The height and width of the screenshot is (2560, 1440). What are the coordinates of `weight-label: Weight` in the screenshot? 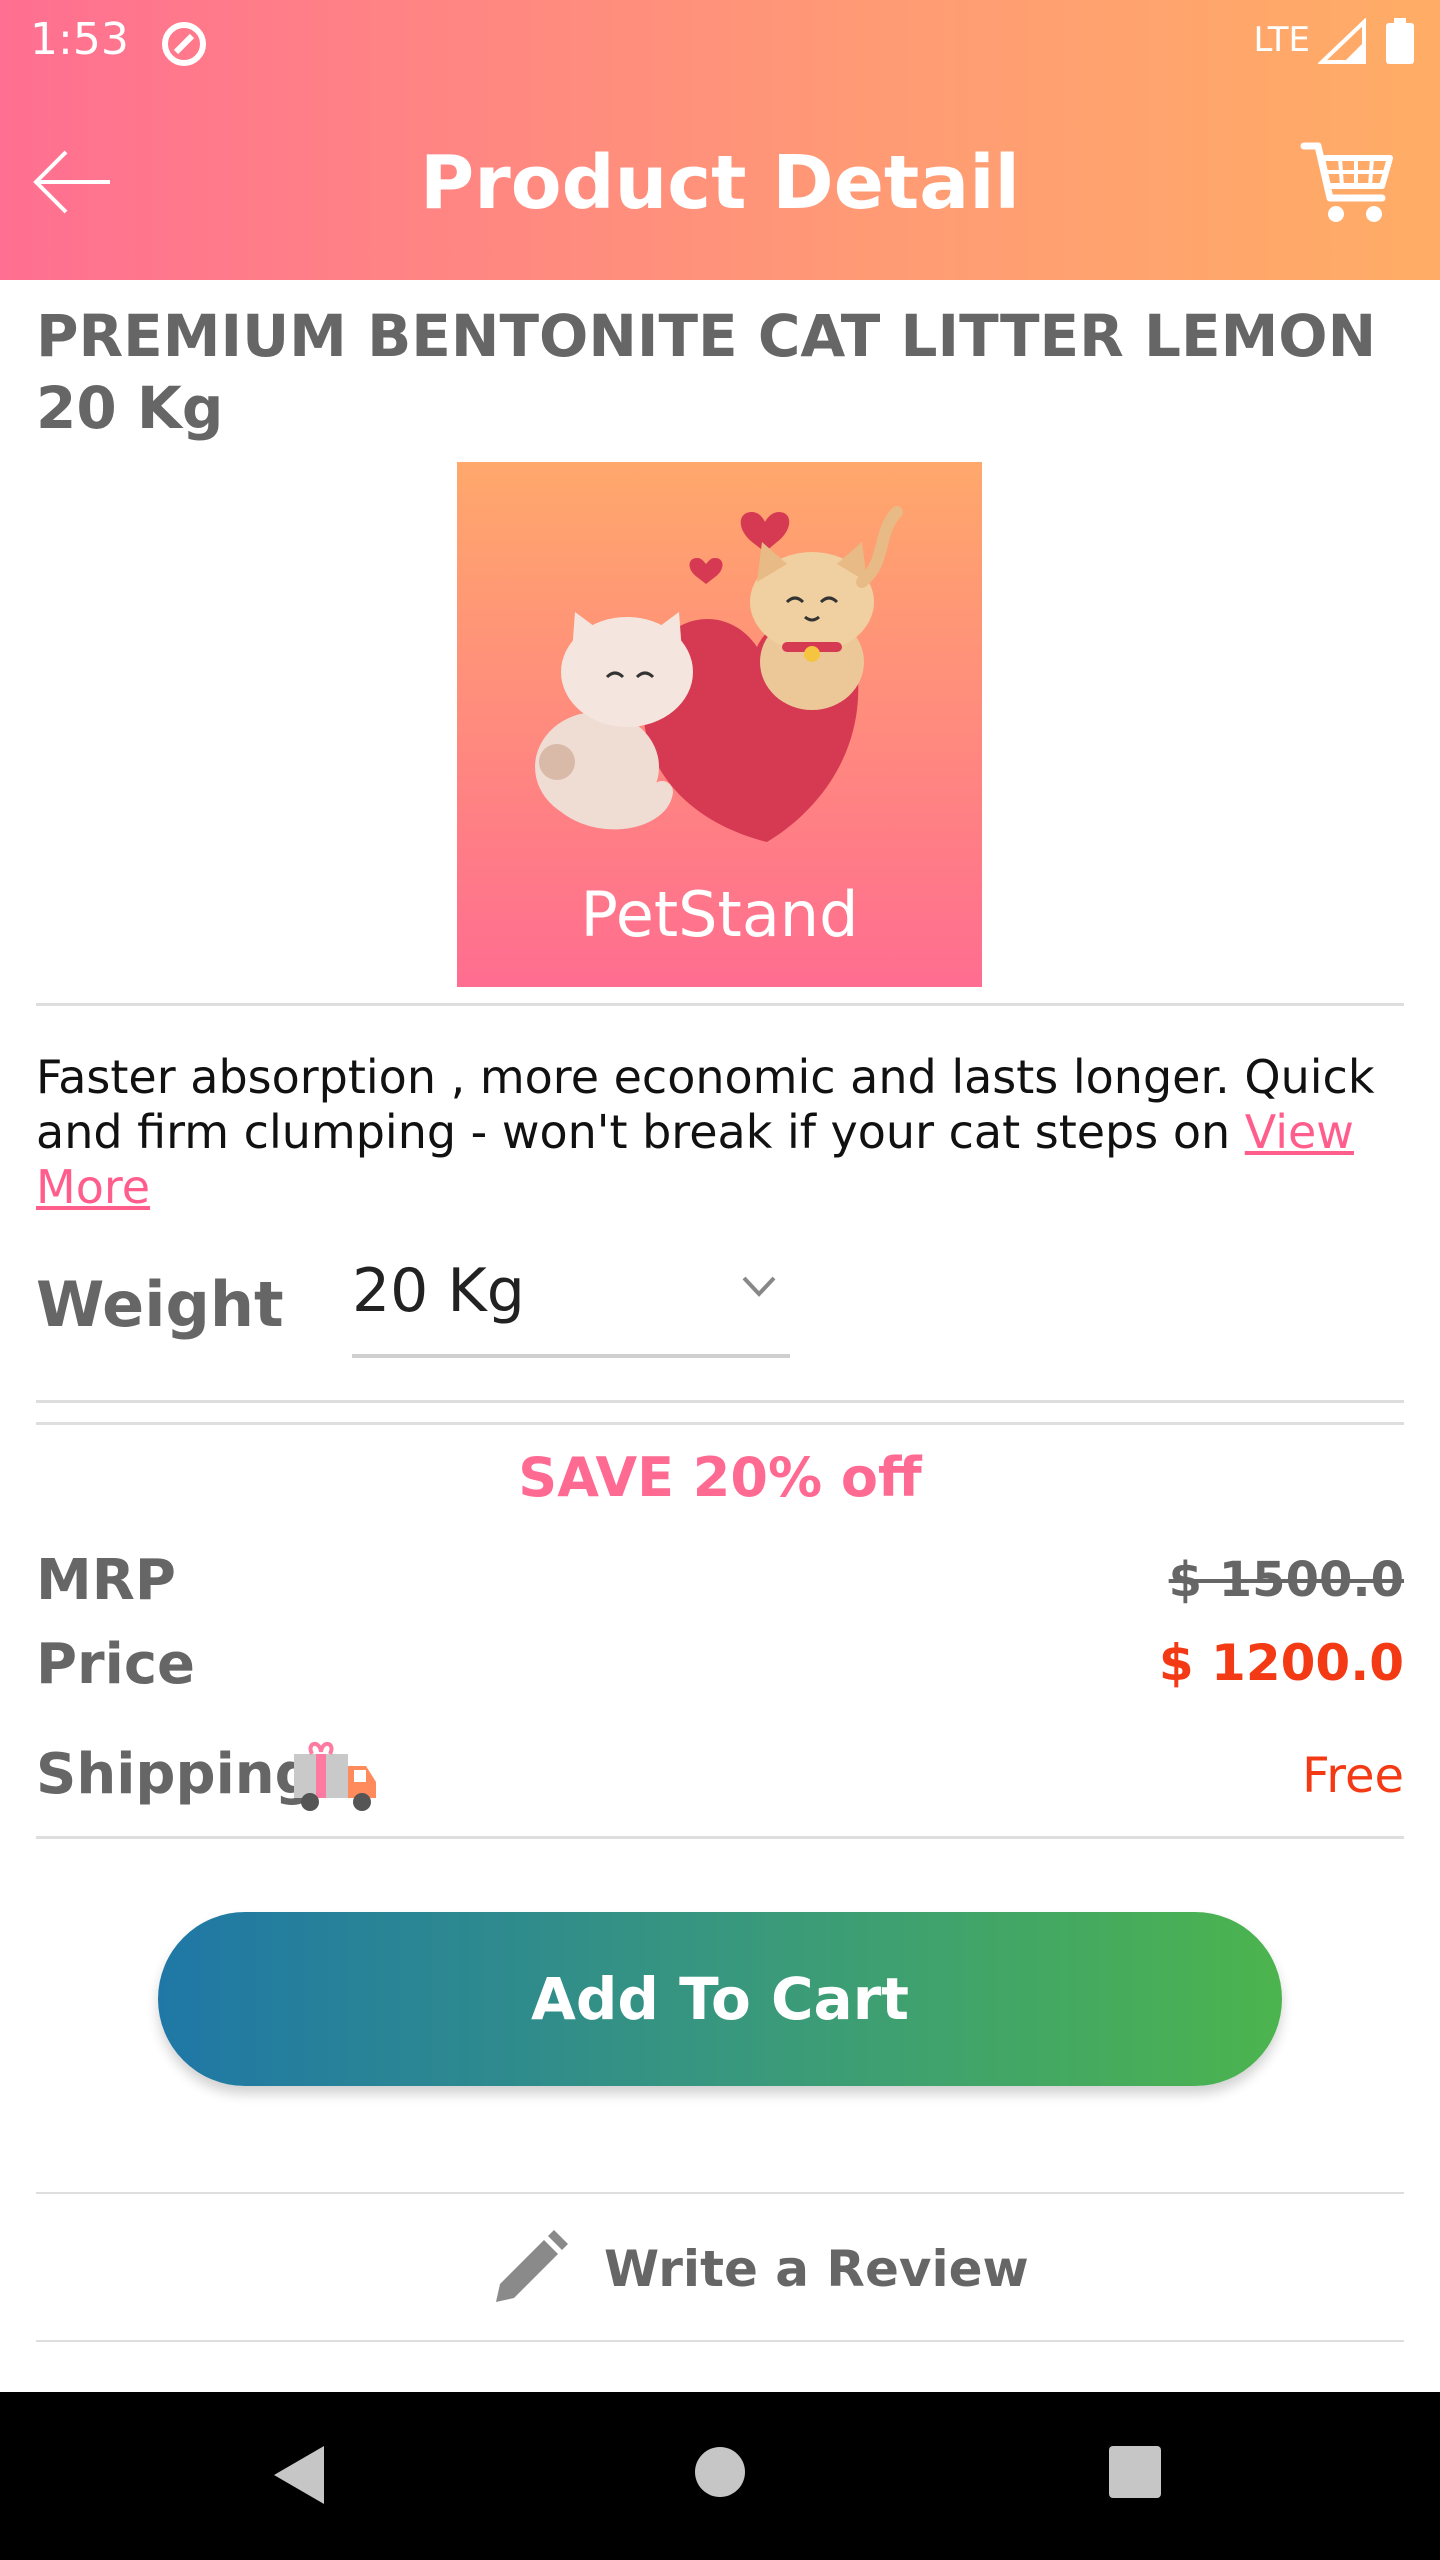 It's located at (160, 1304).